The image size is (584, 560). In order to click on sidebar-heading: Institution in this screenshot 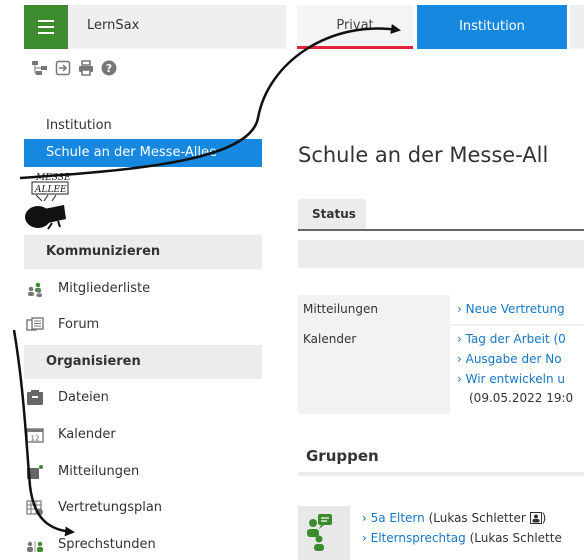, I will do `click(79, 125)`.